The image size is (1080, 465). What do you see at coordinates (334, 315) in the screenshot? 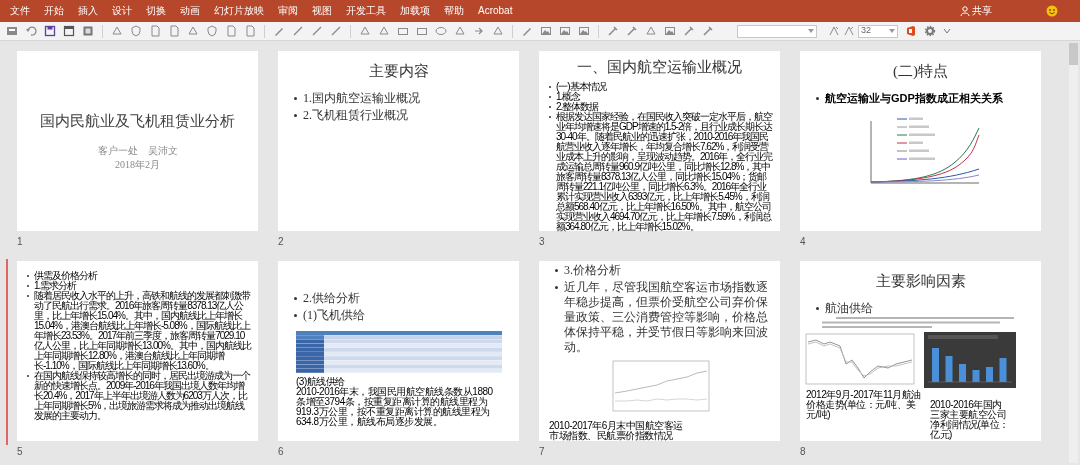
I see `bullet-text: (1)飞机供给` at bounding box center [334, 315].